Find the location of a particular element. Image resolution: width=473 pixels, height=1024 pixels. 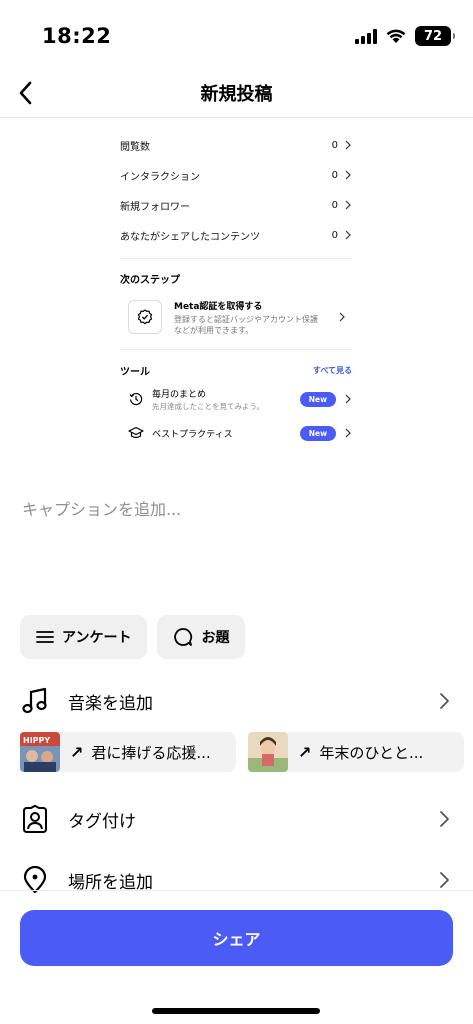

share-button: シェア is located at coordinates (236, 938).